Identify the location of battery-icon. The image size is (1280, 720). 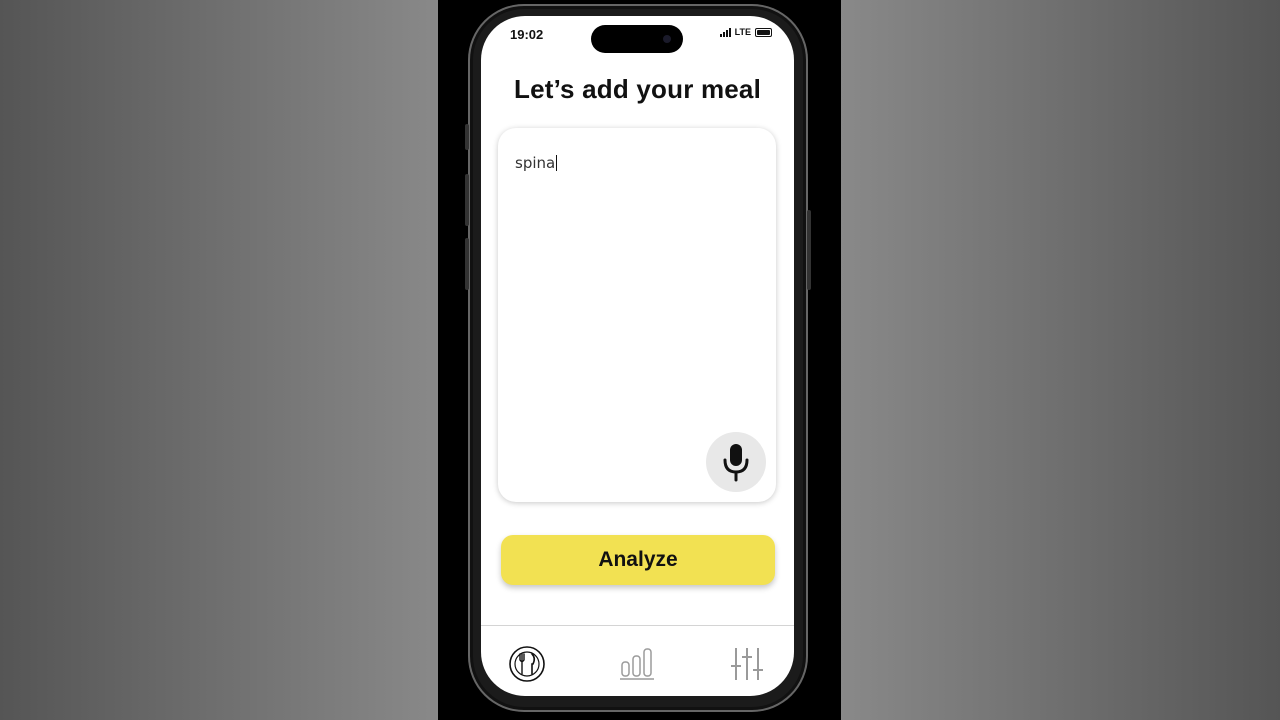
(763, 32).